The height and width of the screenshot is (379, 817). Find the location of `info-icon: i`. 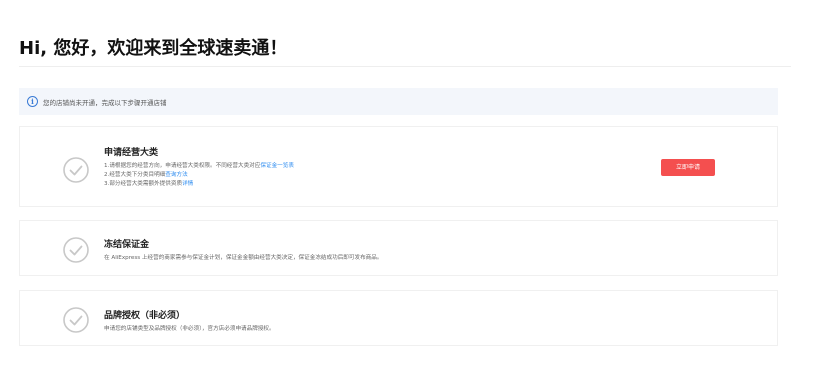

info-icon: i is located at coordinates (32, 101).